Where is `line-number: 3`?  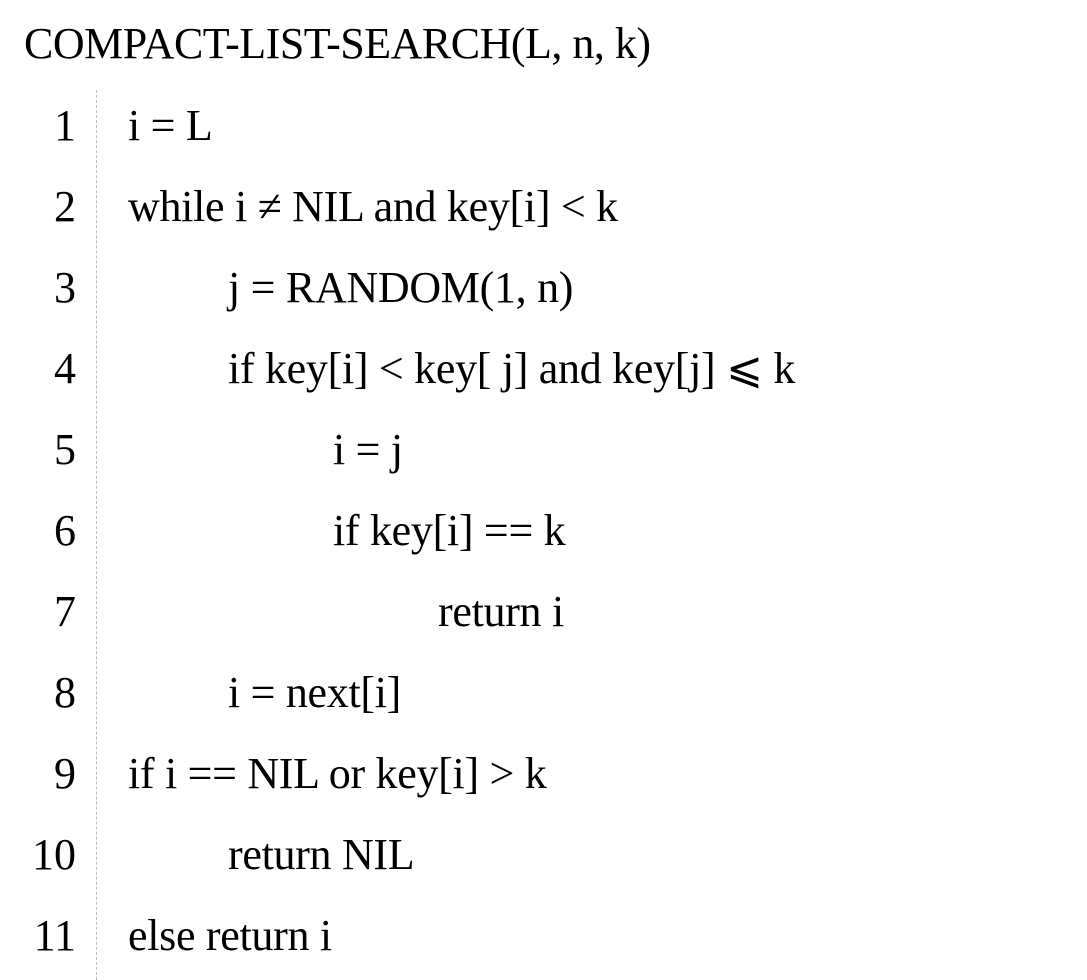 line-number: 3 is located at coordinates (65, 287).